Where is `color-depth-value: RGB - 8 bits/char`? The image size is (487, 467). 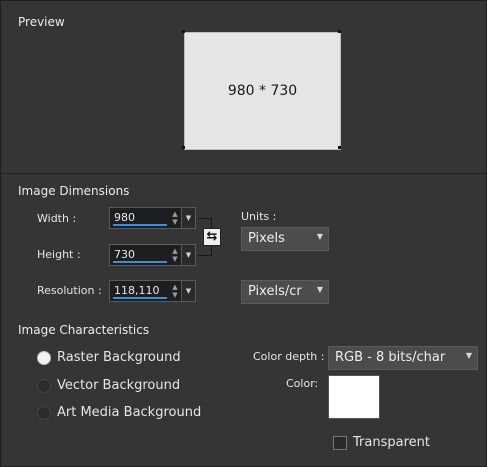
color-depth-value: RGB - 8 bits/char is located at coordinates (390, 357).